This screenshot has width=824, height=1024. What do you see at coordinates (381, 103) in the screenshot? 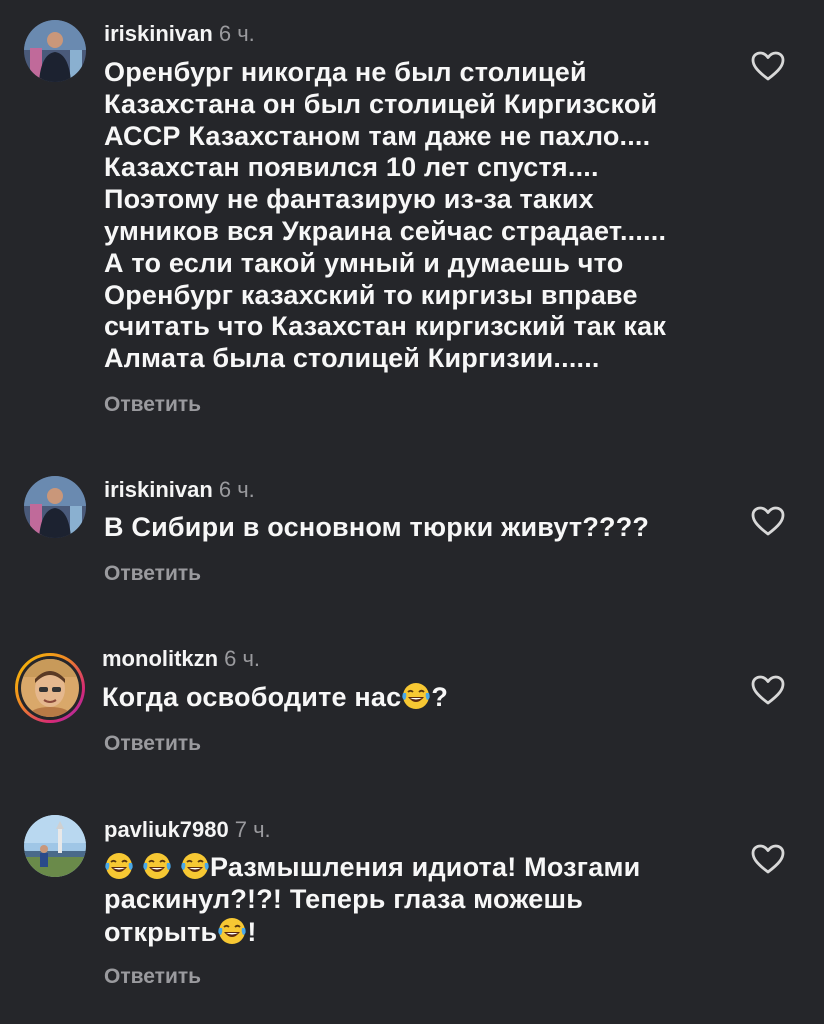
I see `comment-text-line: Казахстана он был столицей Киргизской` at bounding box center [381, 103].